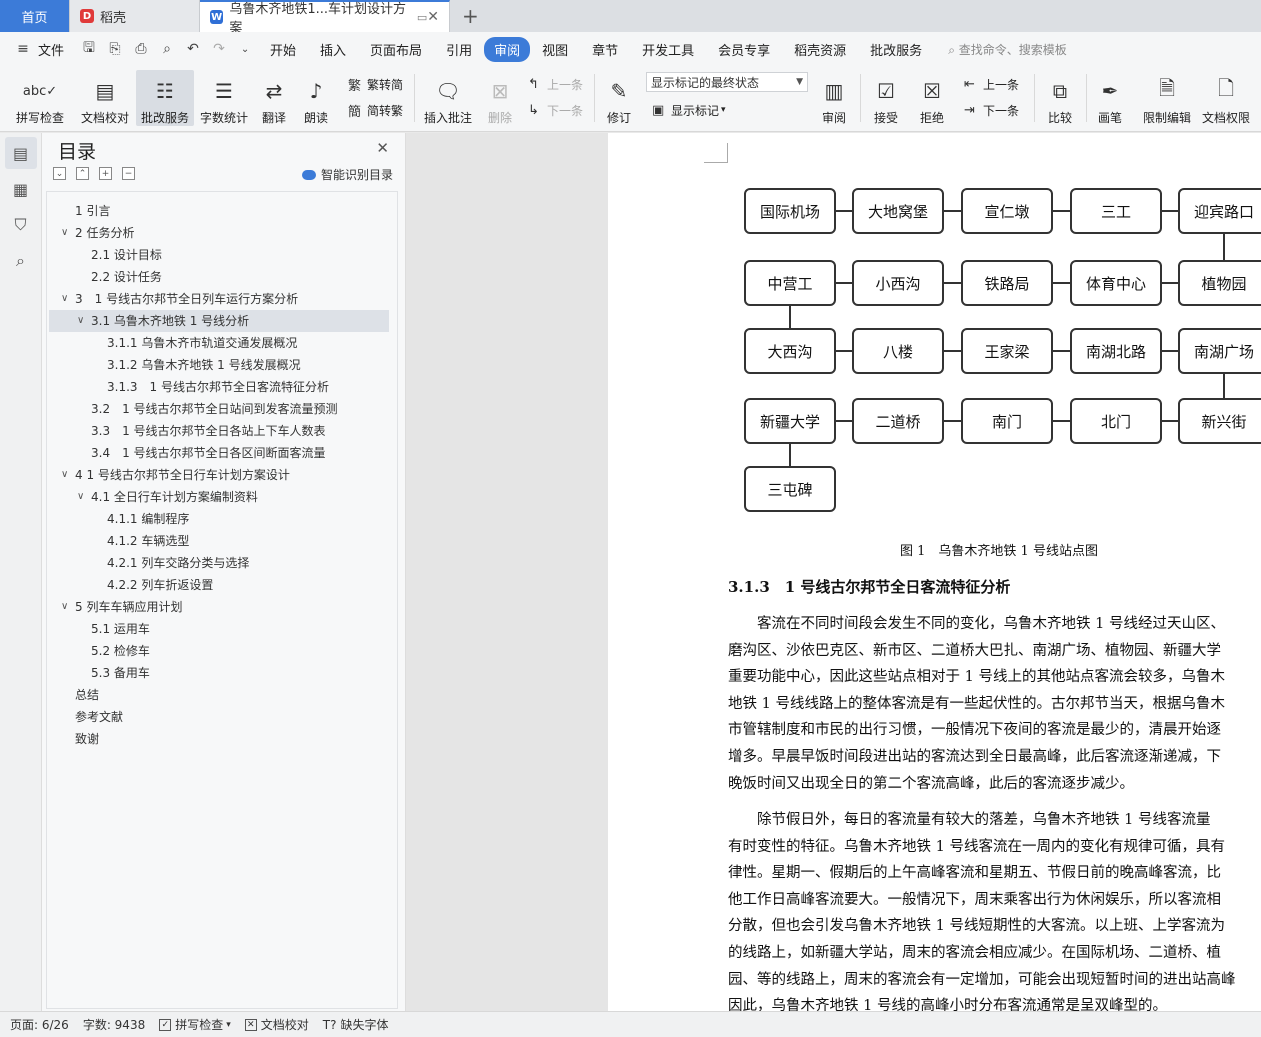 This screenshot has height=1037, width=1261. What do you see at coordinates (56, 49) in the screenshot?
I see `file-menu: 文件` at bounding box center [56, 49].